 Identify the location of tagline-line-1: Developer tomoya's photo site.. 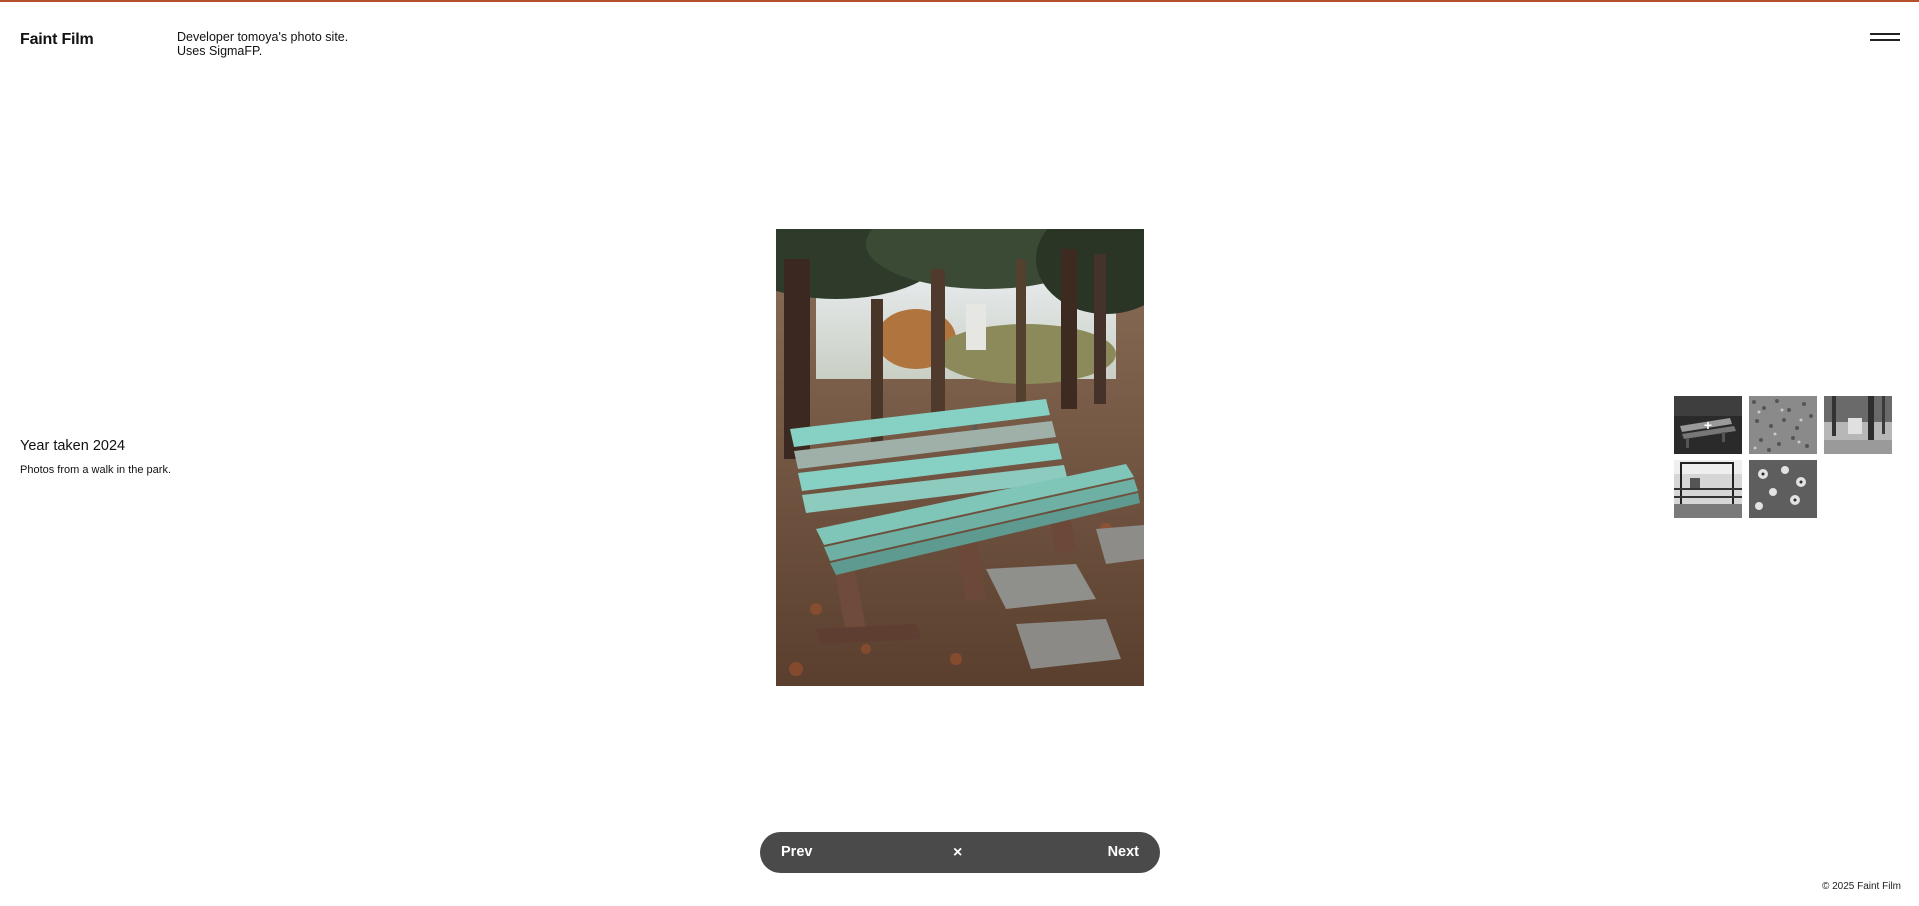
(263, 37).